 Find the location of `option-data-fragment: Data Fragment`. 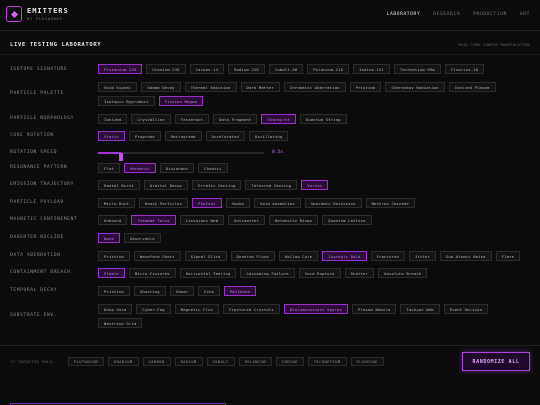

option-data-fragment: Data Fragment is located at coordinates (235, 119).